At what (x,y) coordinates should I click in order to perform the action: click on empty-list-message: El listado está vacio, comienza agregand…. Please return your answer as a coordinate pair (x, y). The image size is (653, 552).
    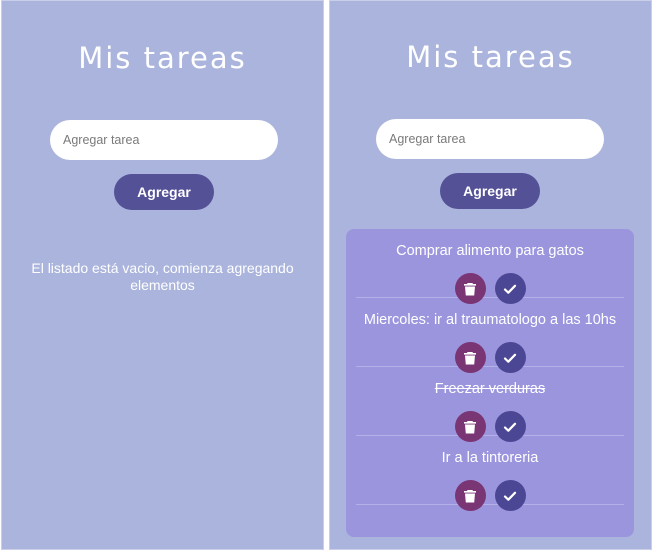
    Looking at the image, I should click on (162, 276).